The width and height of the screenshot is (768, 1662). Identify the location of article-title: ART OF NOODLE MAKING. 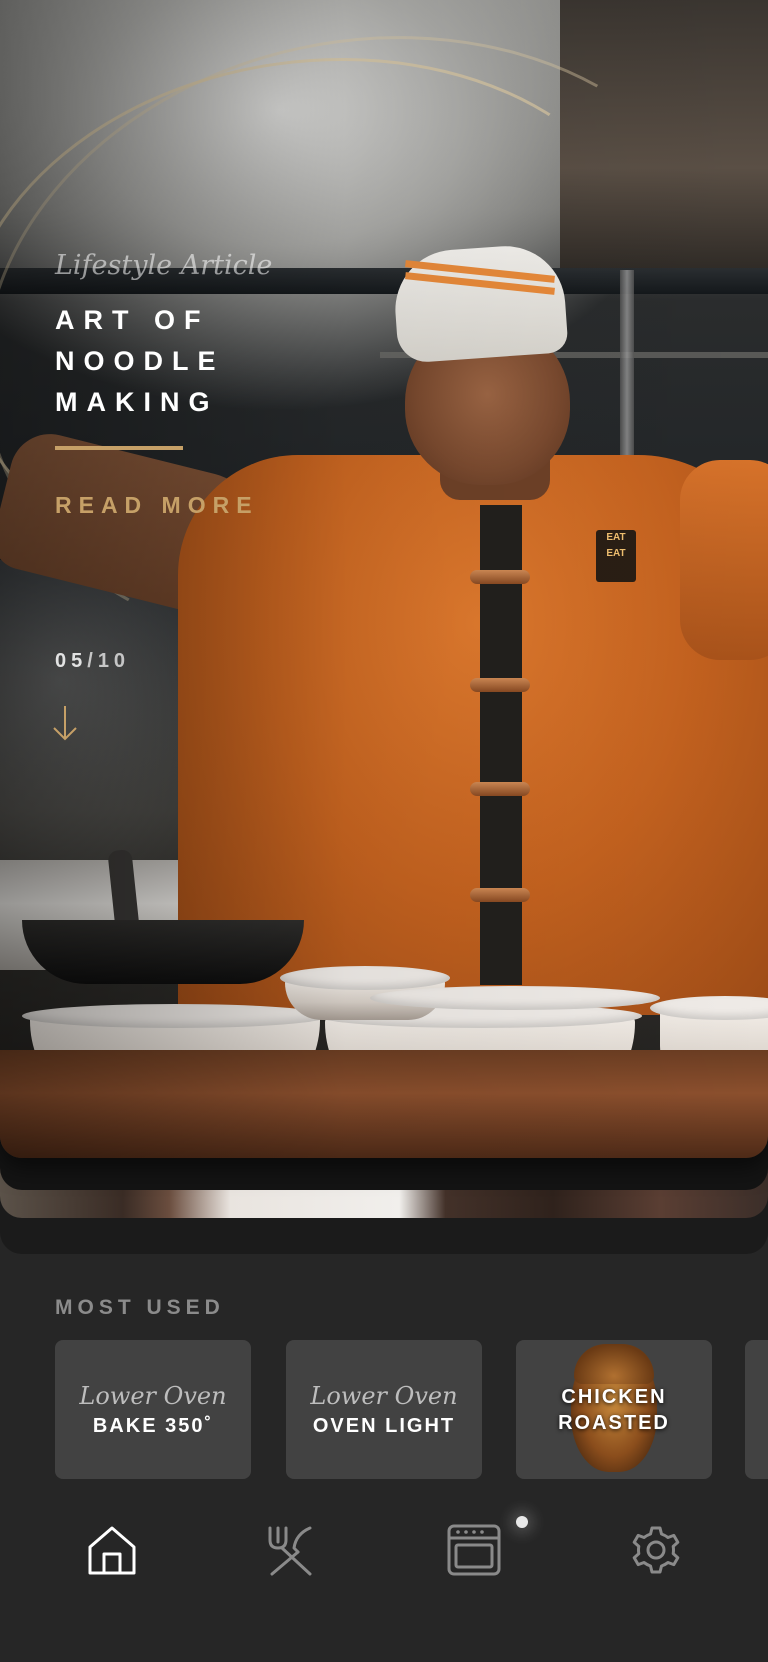
(225, 361).